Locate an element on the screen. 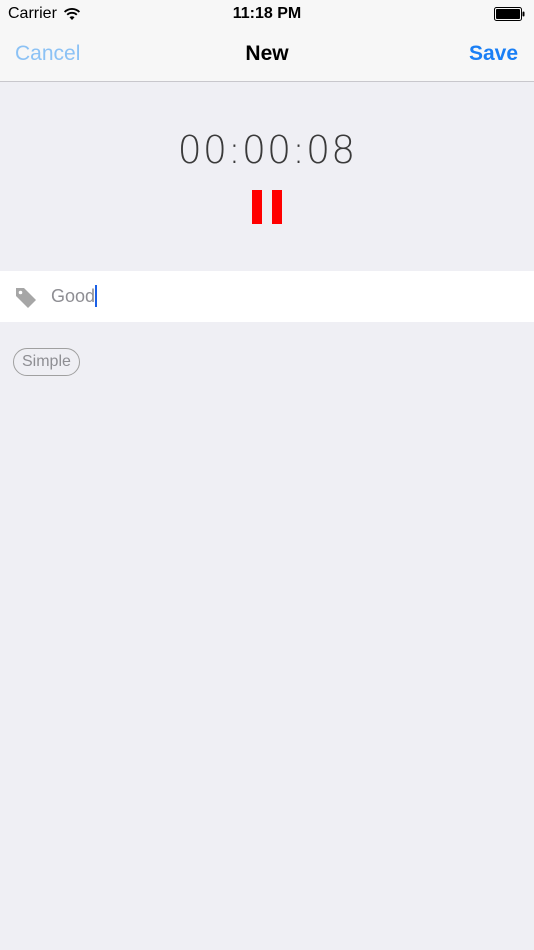 The height and width of the screenshot is (950, 534). cancel-button: Cancel is located at coordinates (47, 54).